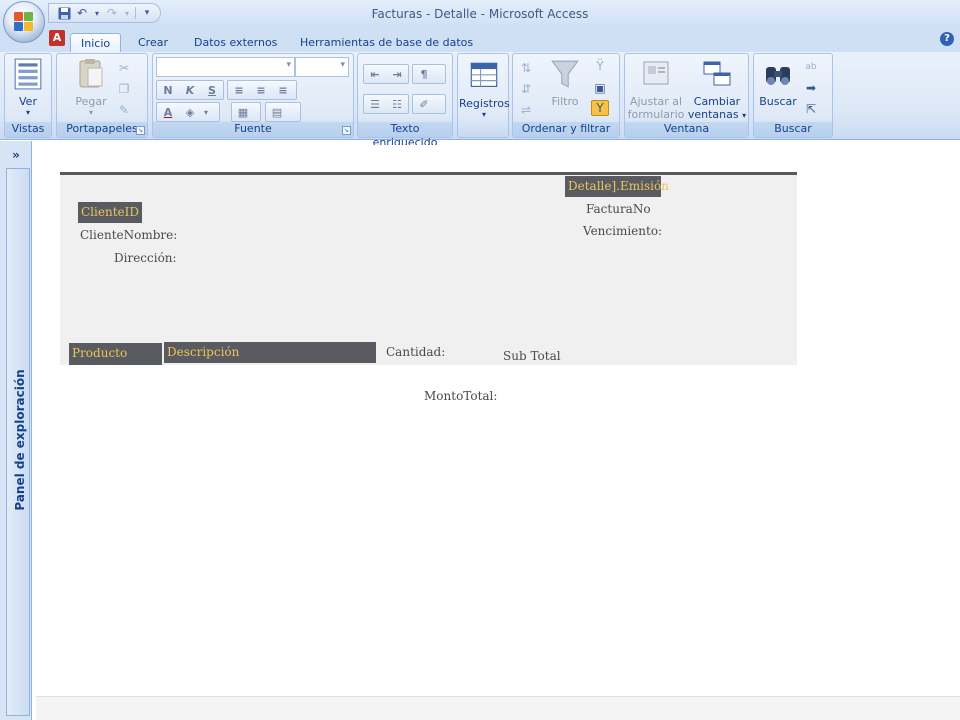 This screenshot has width=960, height=720. I want to click on group-vistas: Ver ▾ Vistas, so click(28, 95).